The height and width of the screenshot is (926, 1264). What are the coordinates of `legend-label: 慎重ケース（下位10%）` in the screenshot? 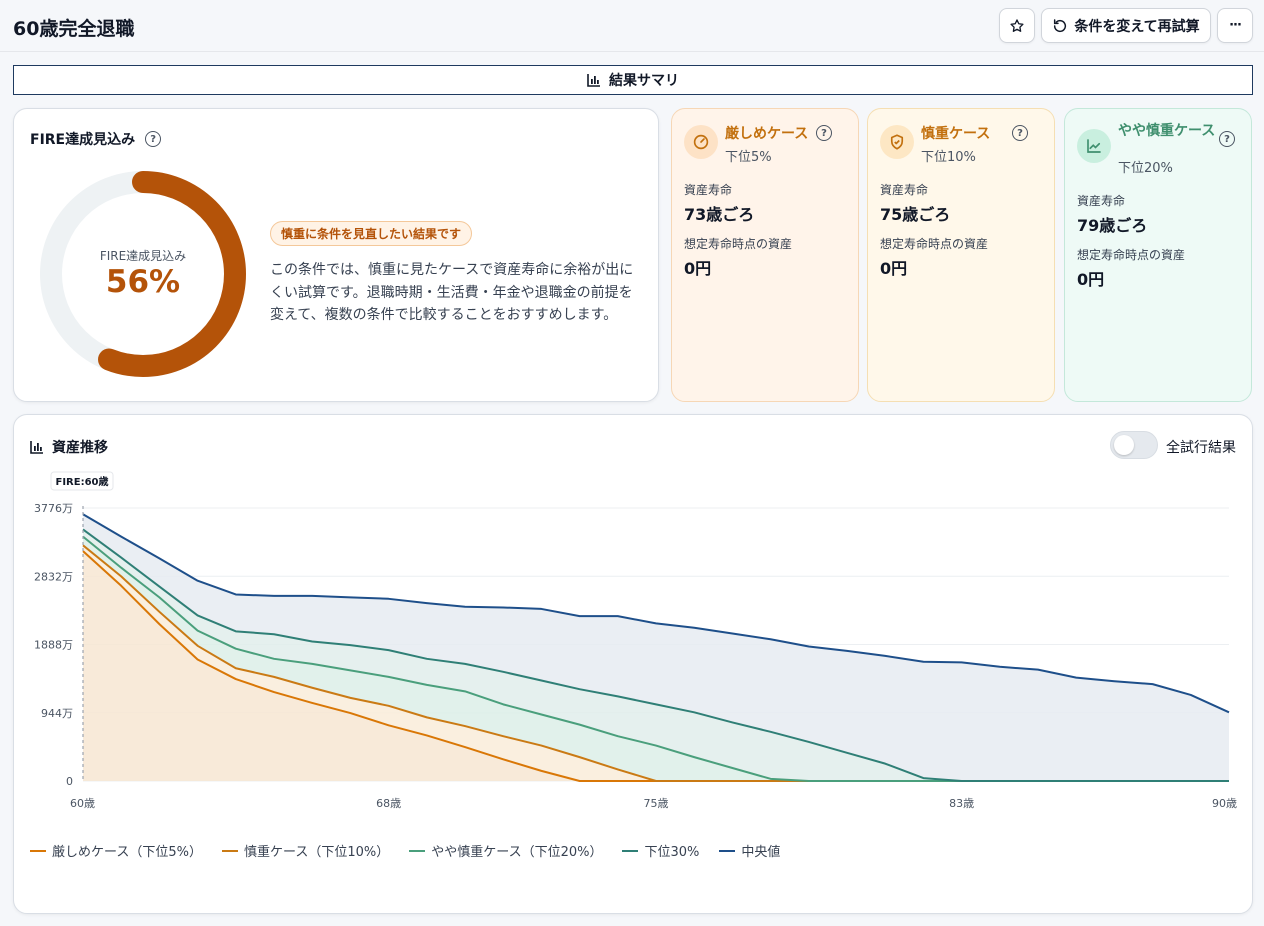 It's located at (316, 852).